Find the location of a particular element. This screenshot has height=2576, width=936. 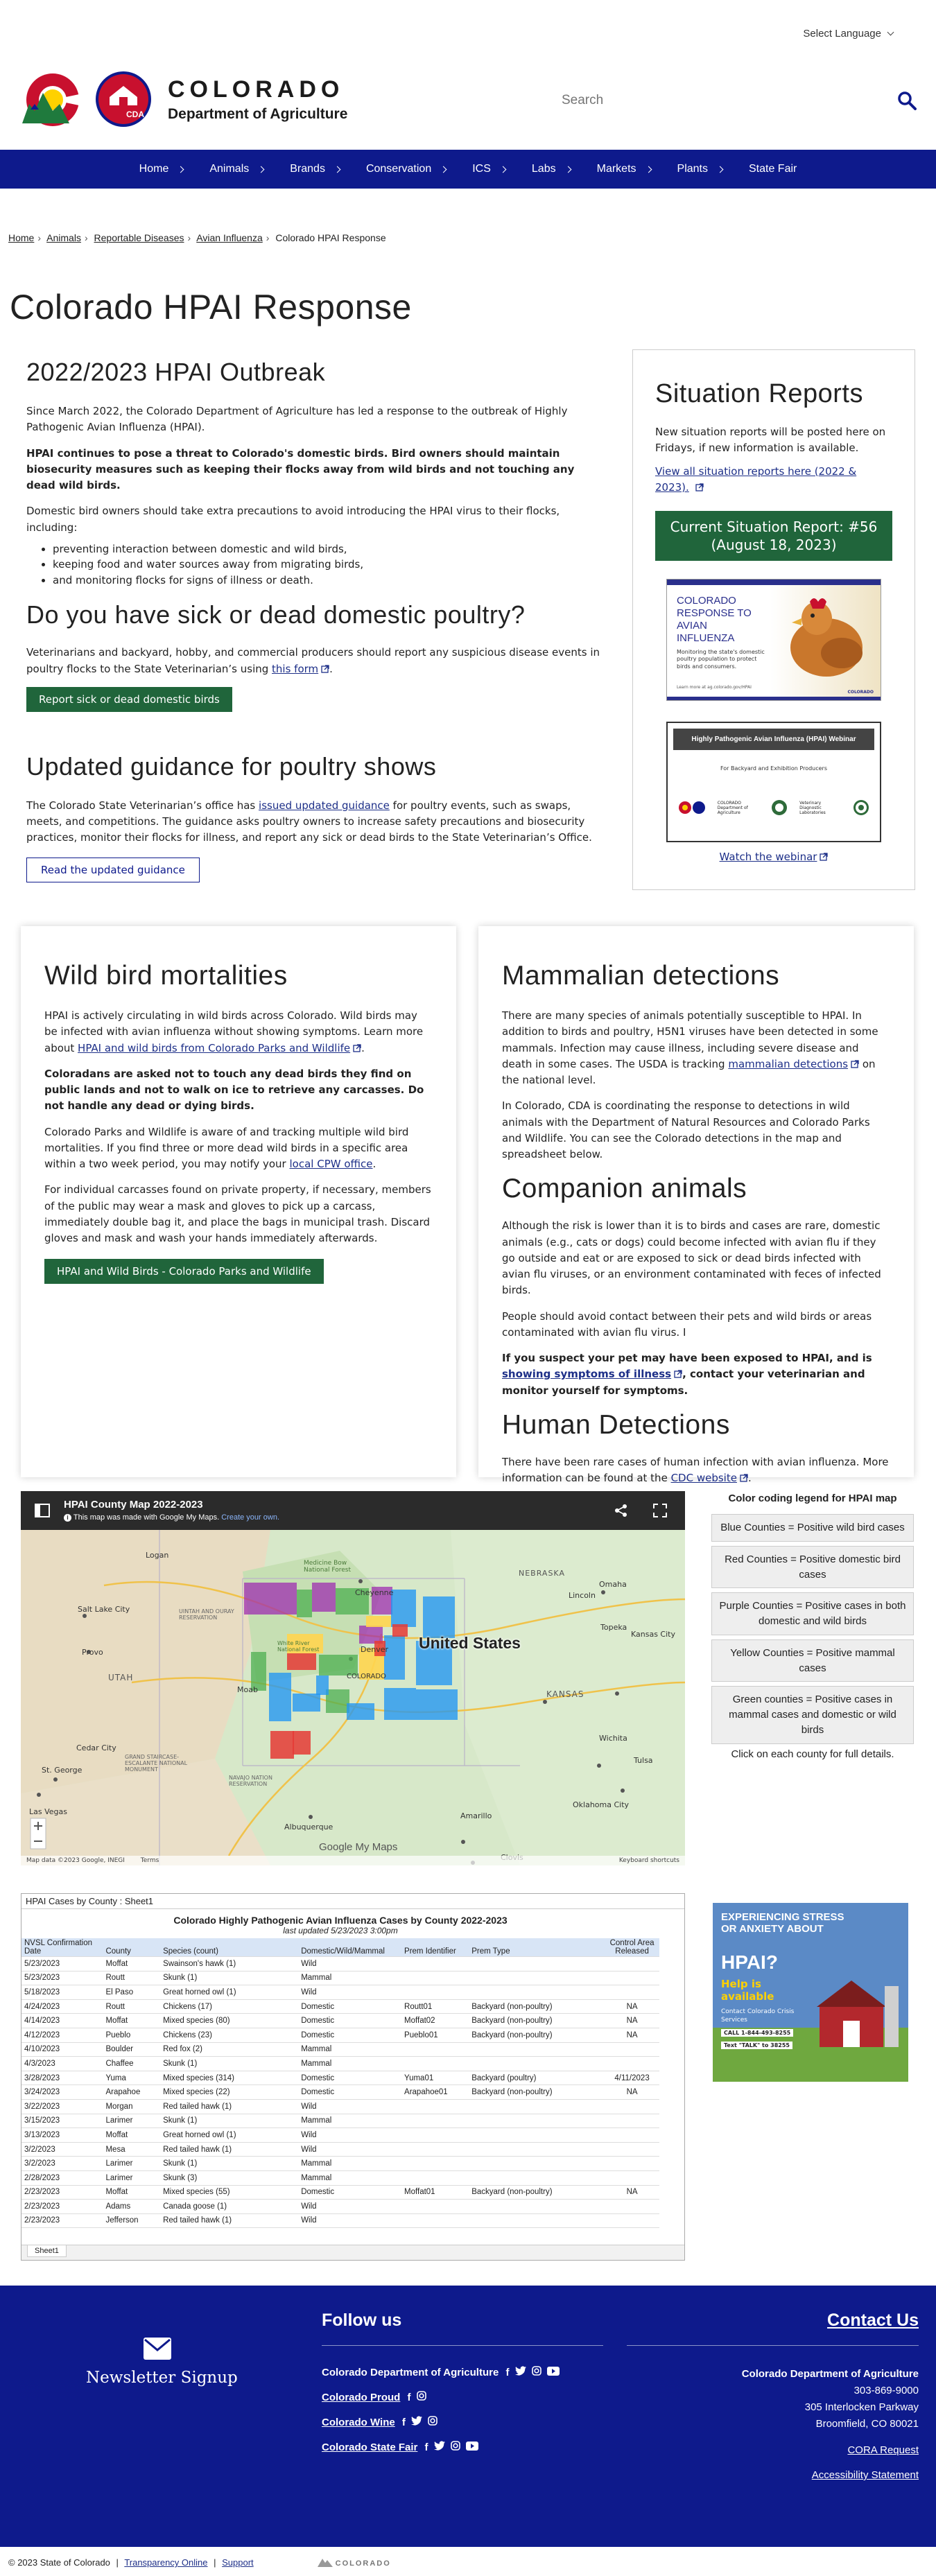

nav-item-markets: Markets is located at coordinates (624, 169).